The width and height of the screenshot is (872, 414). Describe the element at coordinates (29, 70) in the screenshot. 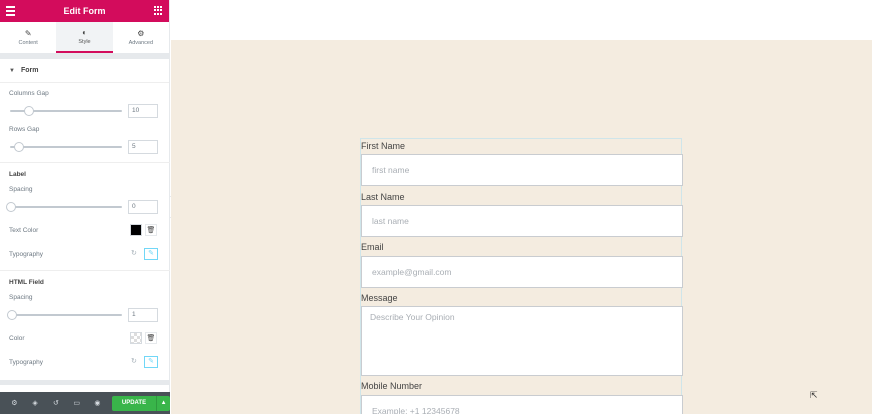

I see `section-form-title: Form` at that location.